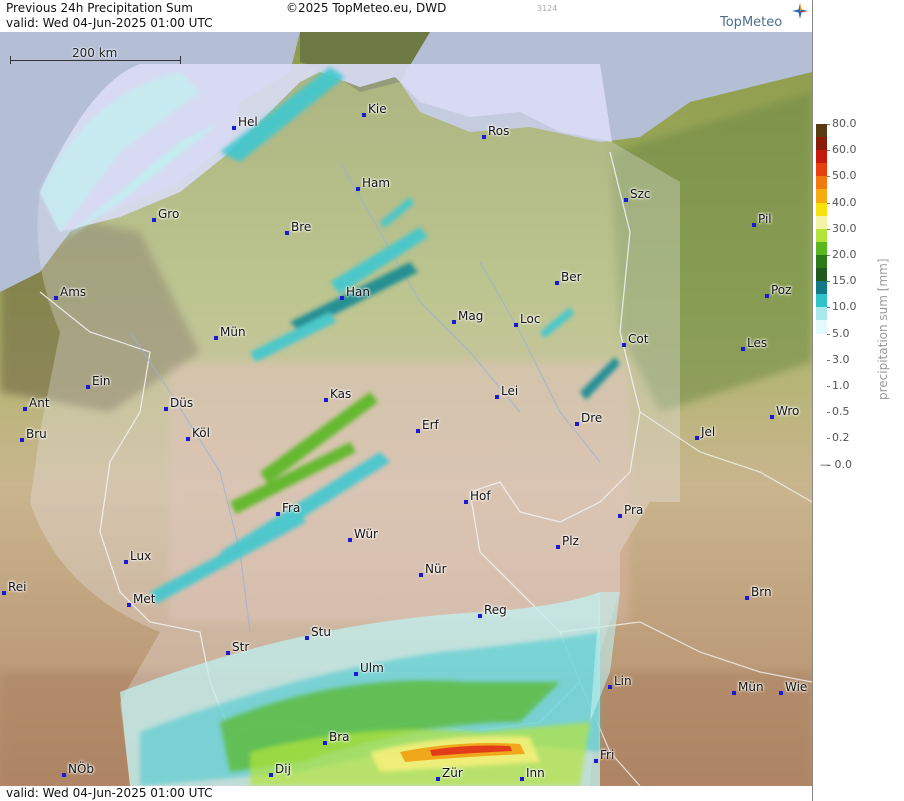  Describe the element at coordinates (607, 755) in the screenshot. I see `city-name: Fri` at that location.